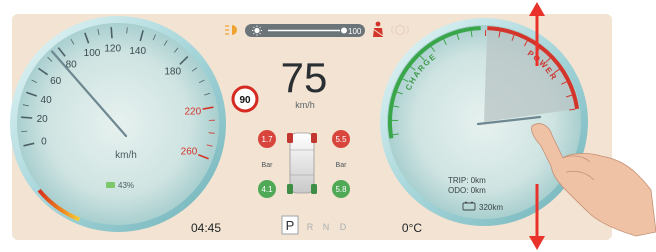 Image resolution: width=656 pixels, height=252 pixels. What do you see at coordinates (290, 189) in the screenshot?
I see `tire-rear-left` at bounding box center [290, 189].